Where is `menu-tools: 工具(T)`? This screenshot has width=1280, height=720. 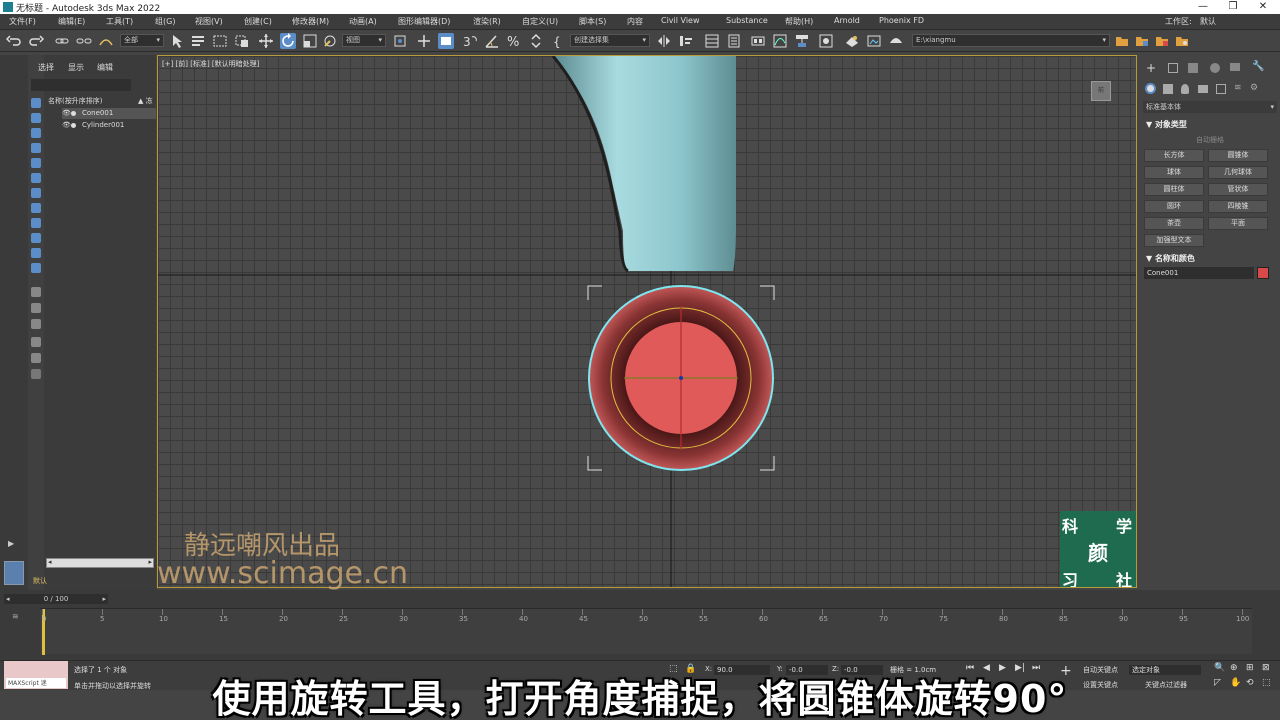
menu-tools: 工具(T) is located at coordinates (119, 21).